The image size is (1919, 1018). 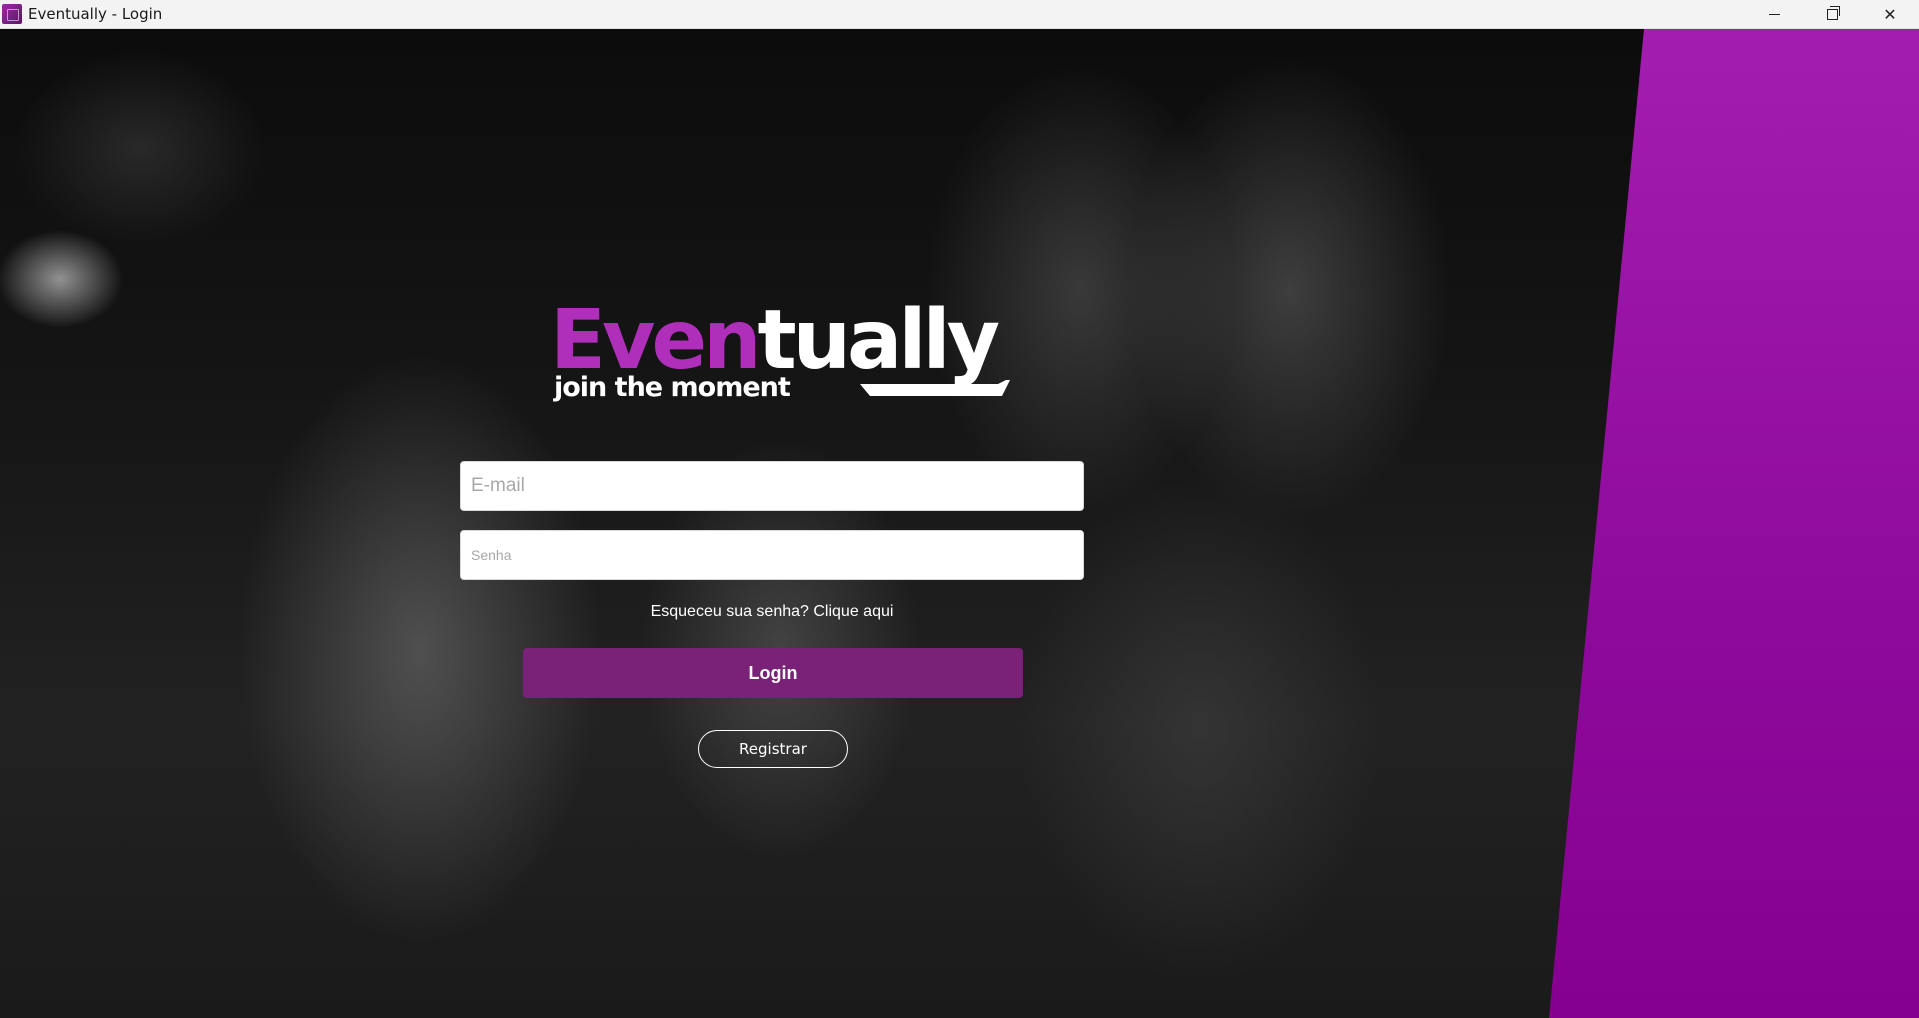 I want to click on logo-swoosh-icon, so click(x=935, y=388).